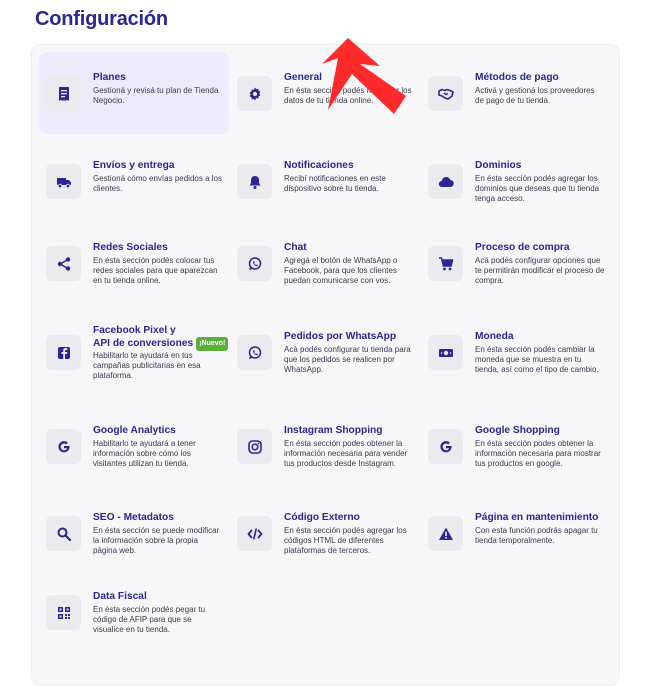 This screenshot has height=686, width=661. Describe the element at coordinates (537, 517) in the screenshot. I see `settings-item-title-text: Página en mantenimiento` at that location.